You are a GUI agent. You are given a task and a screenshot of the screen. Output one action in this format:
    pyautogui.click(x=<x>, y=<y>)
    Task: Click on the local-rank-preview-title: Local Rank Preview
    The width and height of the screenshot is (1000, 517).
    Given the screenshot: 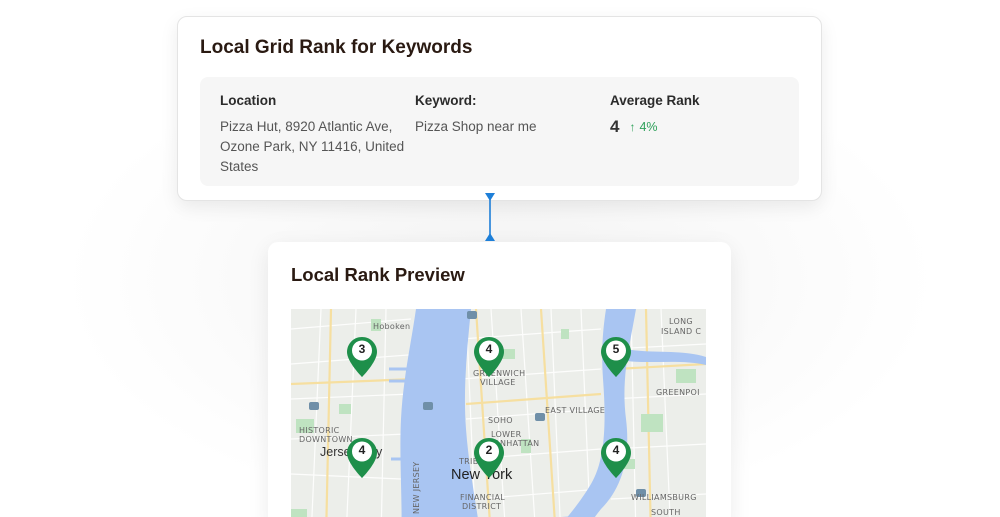 What is the action you would take?
    pyautogui.click(x=378, y=274)
    